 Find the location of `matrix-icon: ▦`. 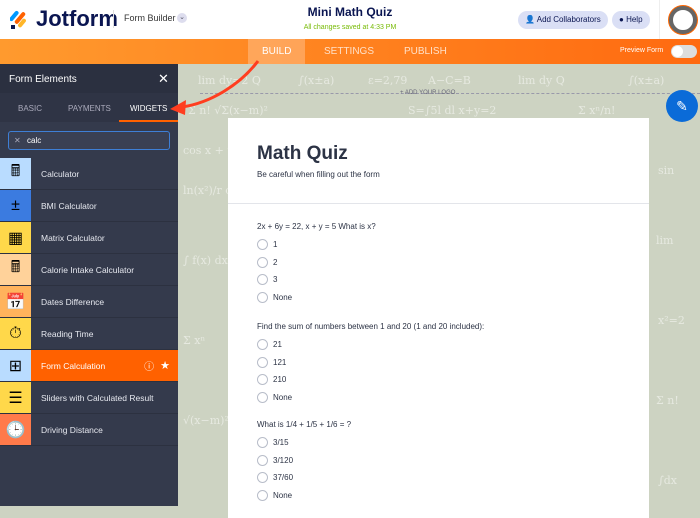

matrix-icon: ▦ is located at coordinates (15, 237).